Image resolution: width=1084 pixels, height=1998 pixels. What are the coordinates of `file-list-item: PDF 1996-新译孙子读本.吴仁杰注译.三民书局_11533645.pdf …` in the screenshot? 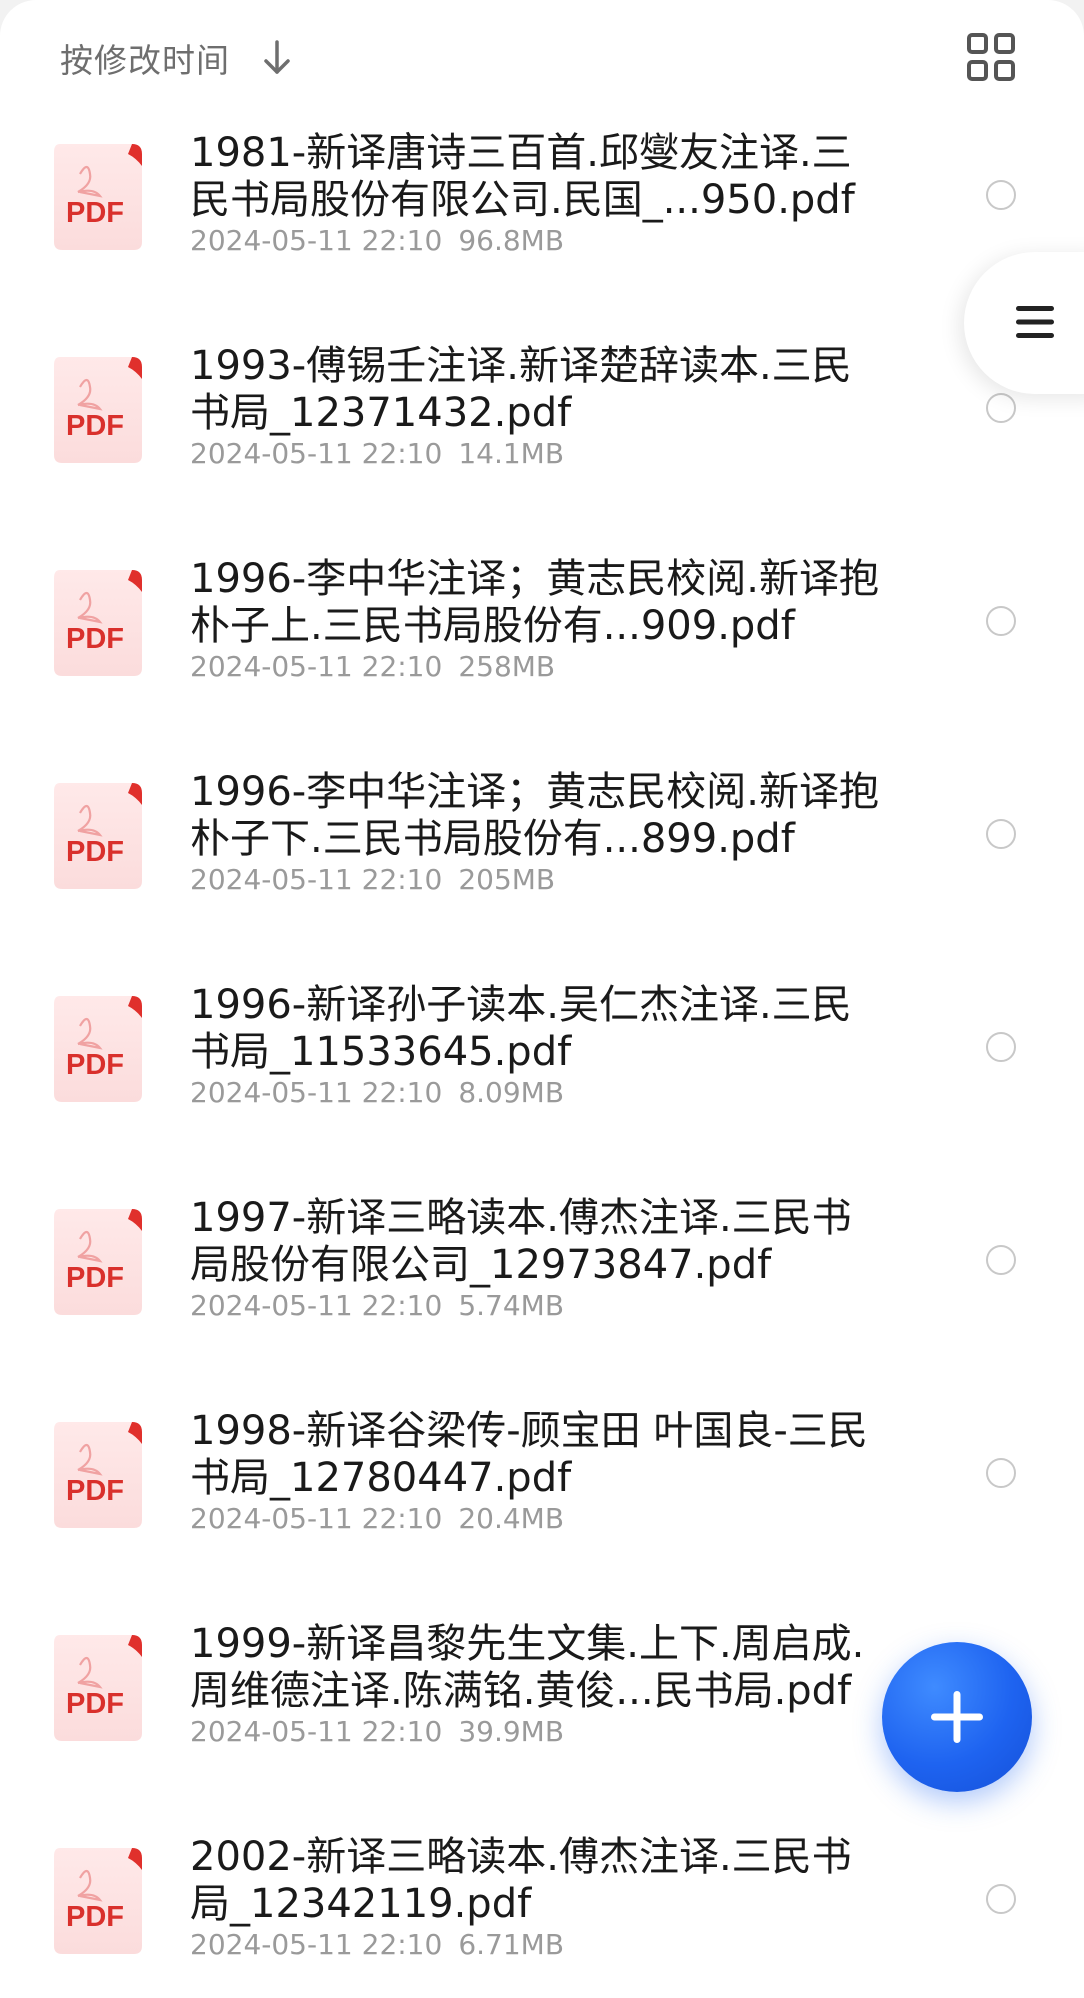 It's located at (542, 1070).